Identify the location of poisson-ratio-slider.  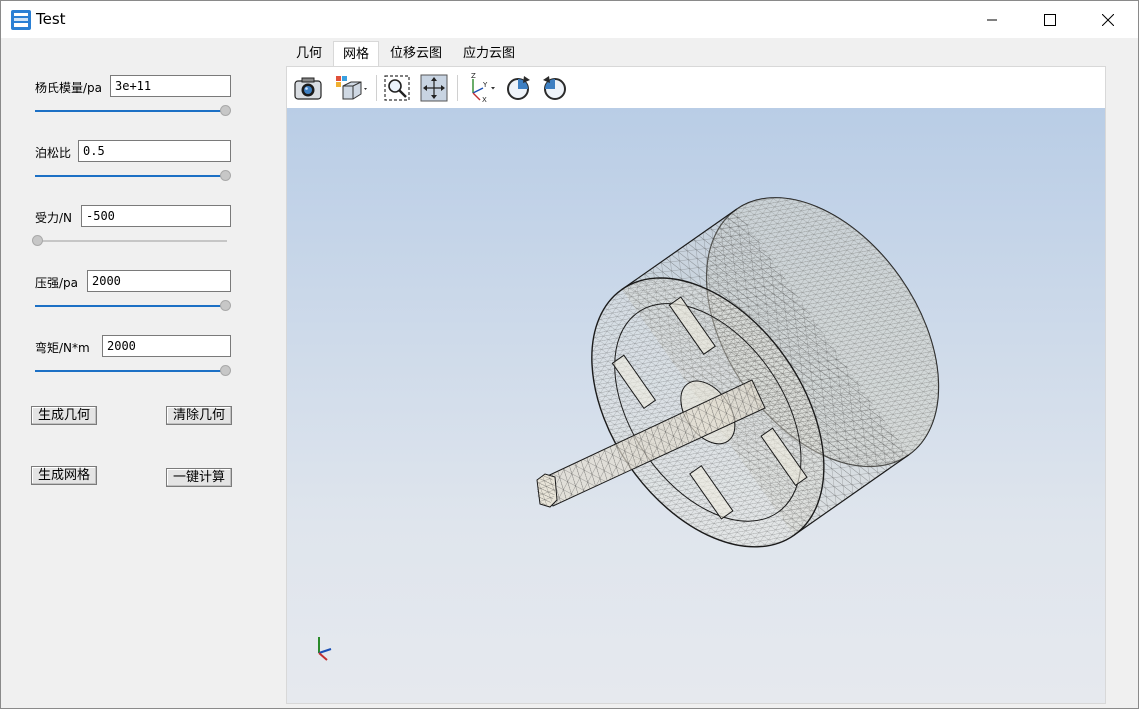
(133, 176).